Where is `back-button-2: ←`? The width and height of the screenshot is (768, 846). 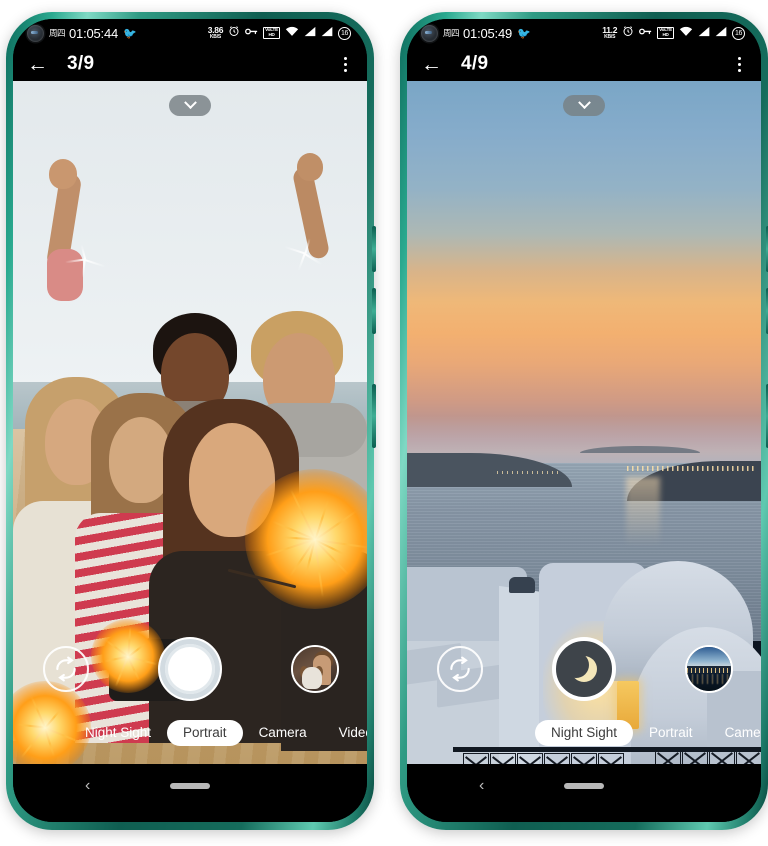 back-button-2: ← is located at coordinates (434, 64).